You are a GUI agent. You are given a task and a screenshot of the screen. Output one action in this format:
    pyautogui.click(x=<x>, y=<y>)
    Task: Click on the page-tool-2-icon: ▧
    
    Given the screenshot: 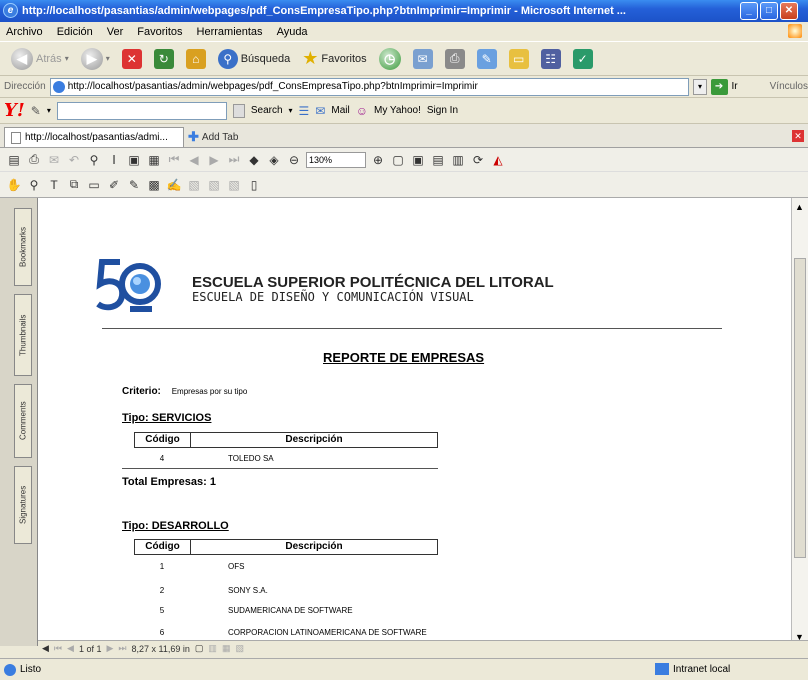 What is the action you would take?
    pyautogui.click(x=214, y=185)
    